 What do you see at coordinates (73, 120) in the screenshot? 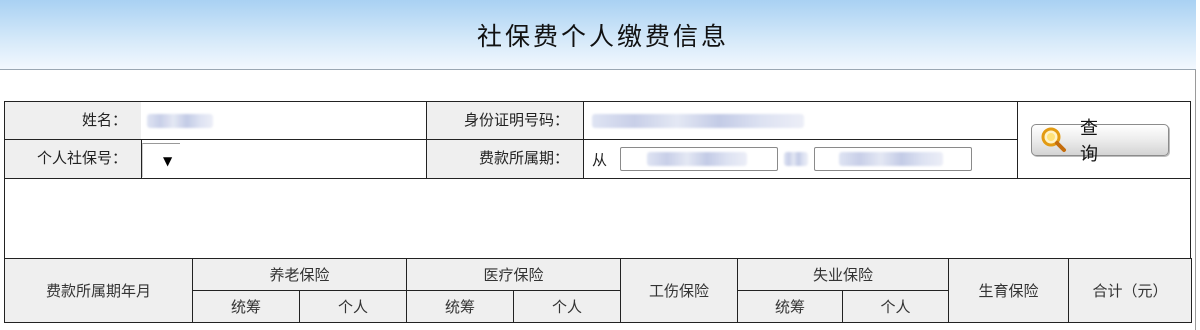
I see `name-label: 姓名：` at bounding box center [73, 120].